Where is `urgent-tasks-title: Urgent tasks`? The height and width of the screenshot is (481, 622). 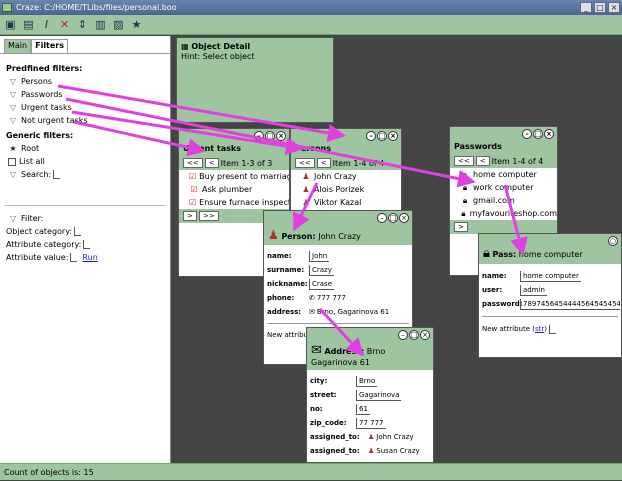
urgent-tasks-title: Urgent tasks is located at coordinates (212, 148).